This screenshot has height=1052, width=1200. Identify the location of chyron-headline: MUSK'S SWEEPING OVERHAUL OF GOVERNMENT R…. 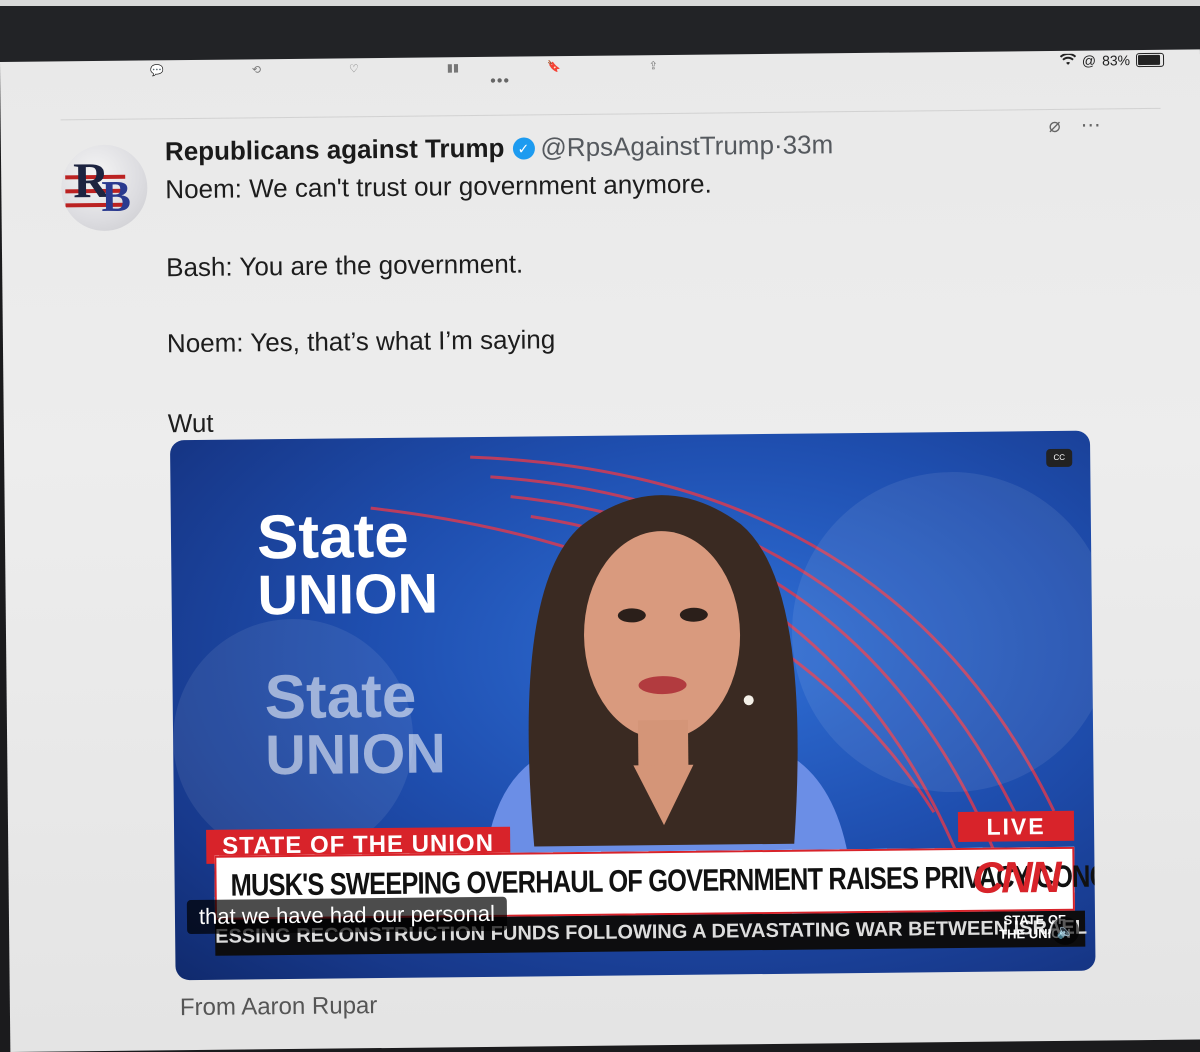
(663, 880).